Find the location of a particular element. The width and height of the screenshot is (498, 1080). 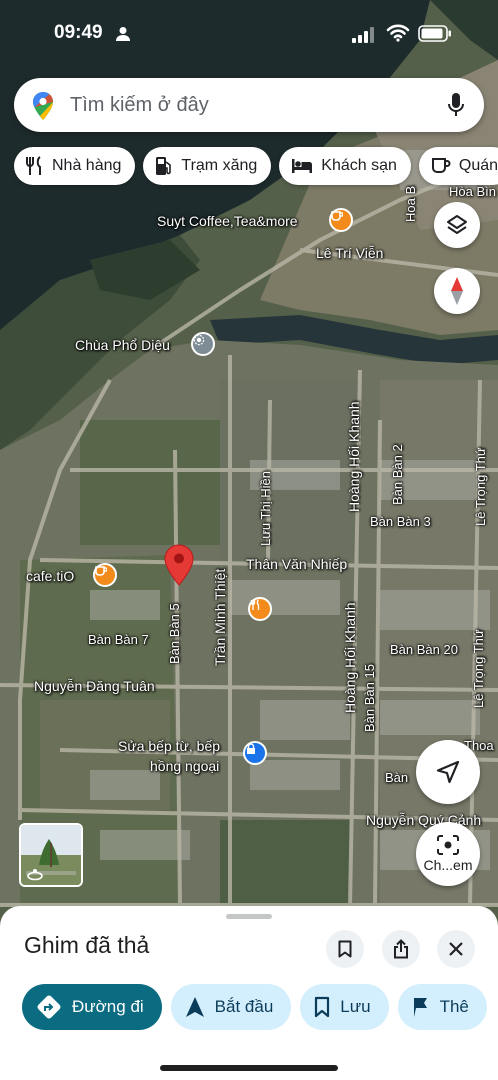

poi-label-suyt-coffee: Suyt Coffee,Tea&more is located at coordinates (227, 221).